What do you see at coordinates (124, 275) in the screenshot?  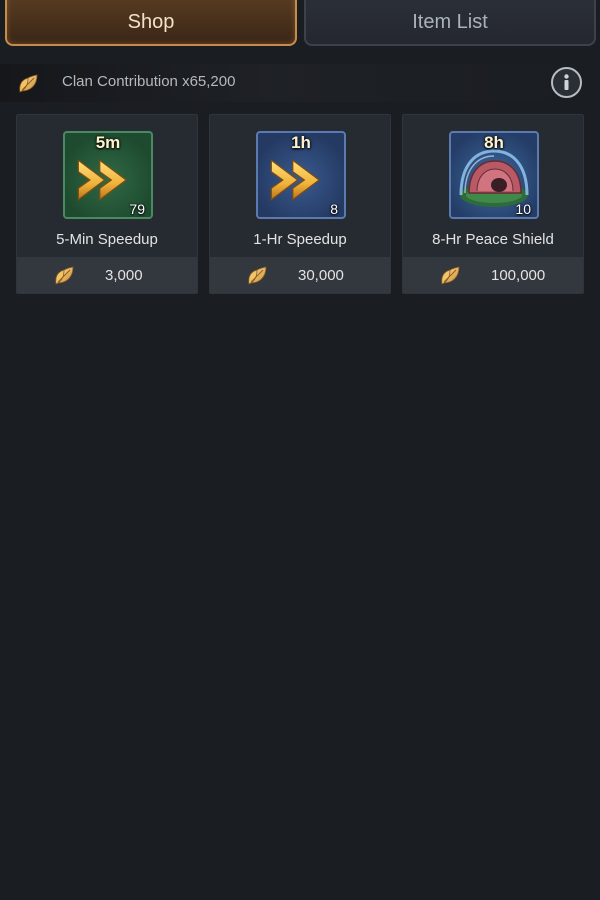 I see `item-price: 3,000` at bounding box center [124, 275].